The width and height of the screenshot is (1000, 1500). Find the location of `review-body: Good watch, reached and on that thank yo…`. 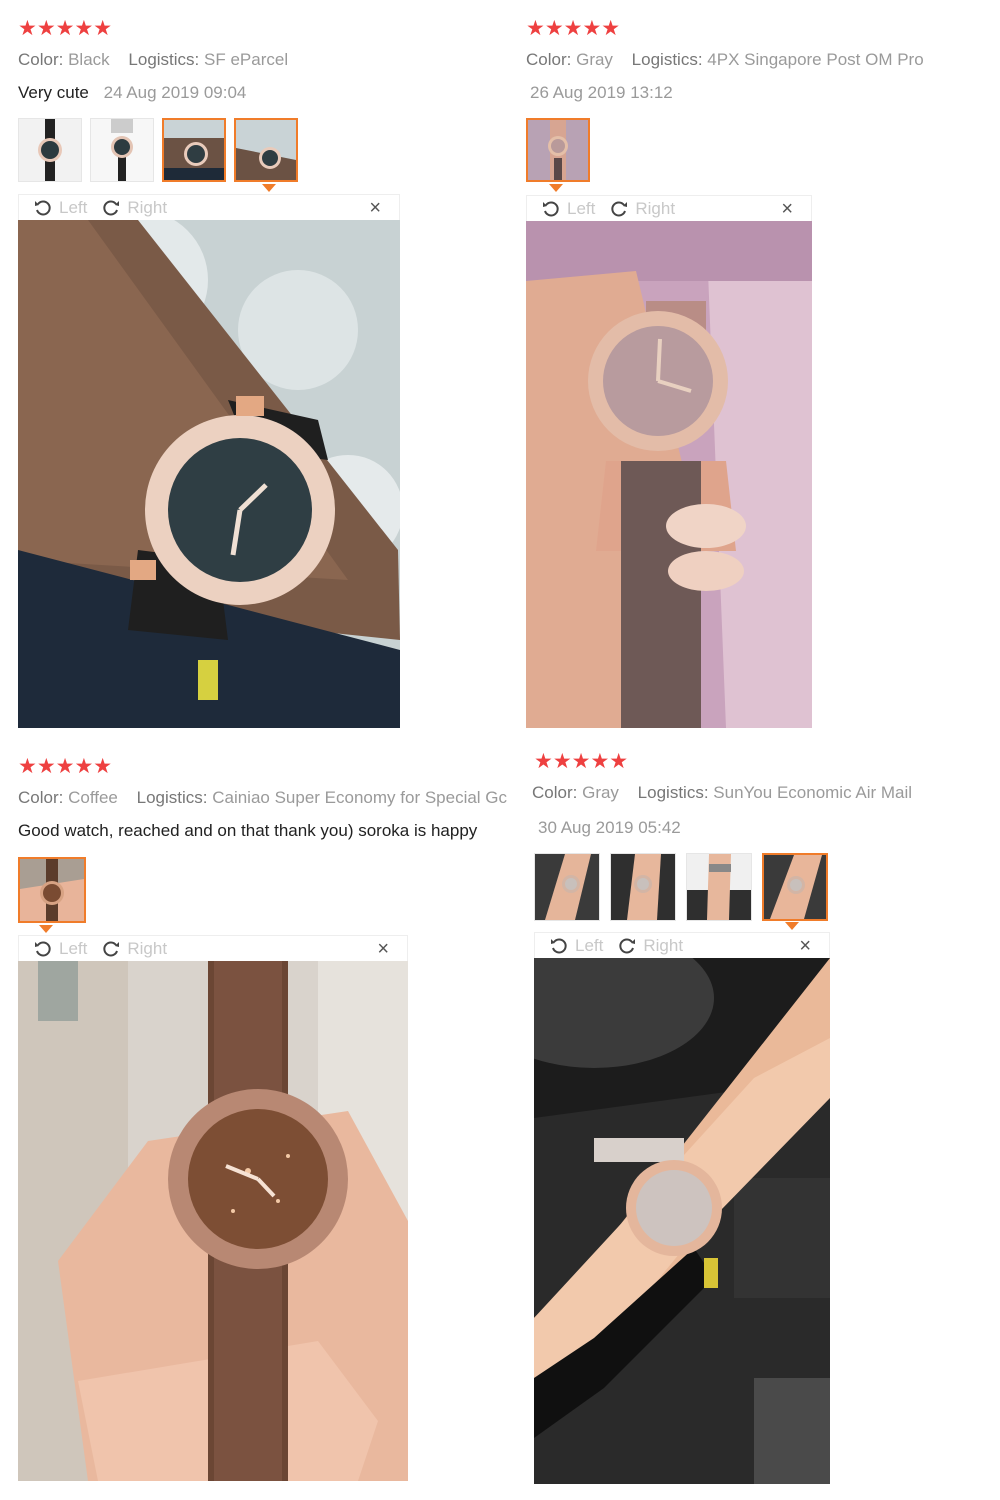

review-body: Good watch, reached and on that thank yo… is located at coordinates (252, 831).